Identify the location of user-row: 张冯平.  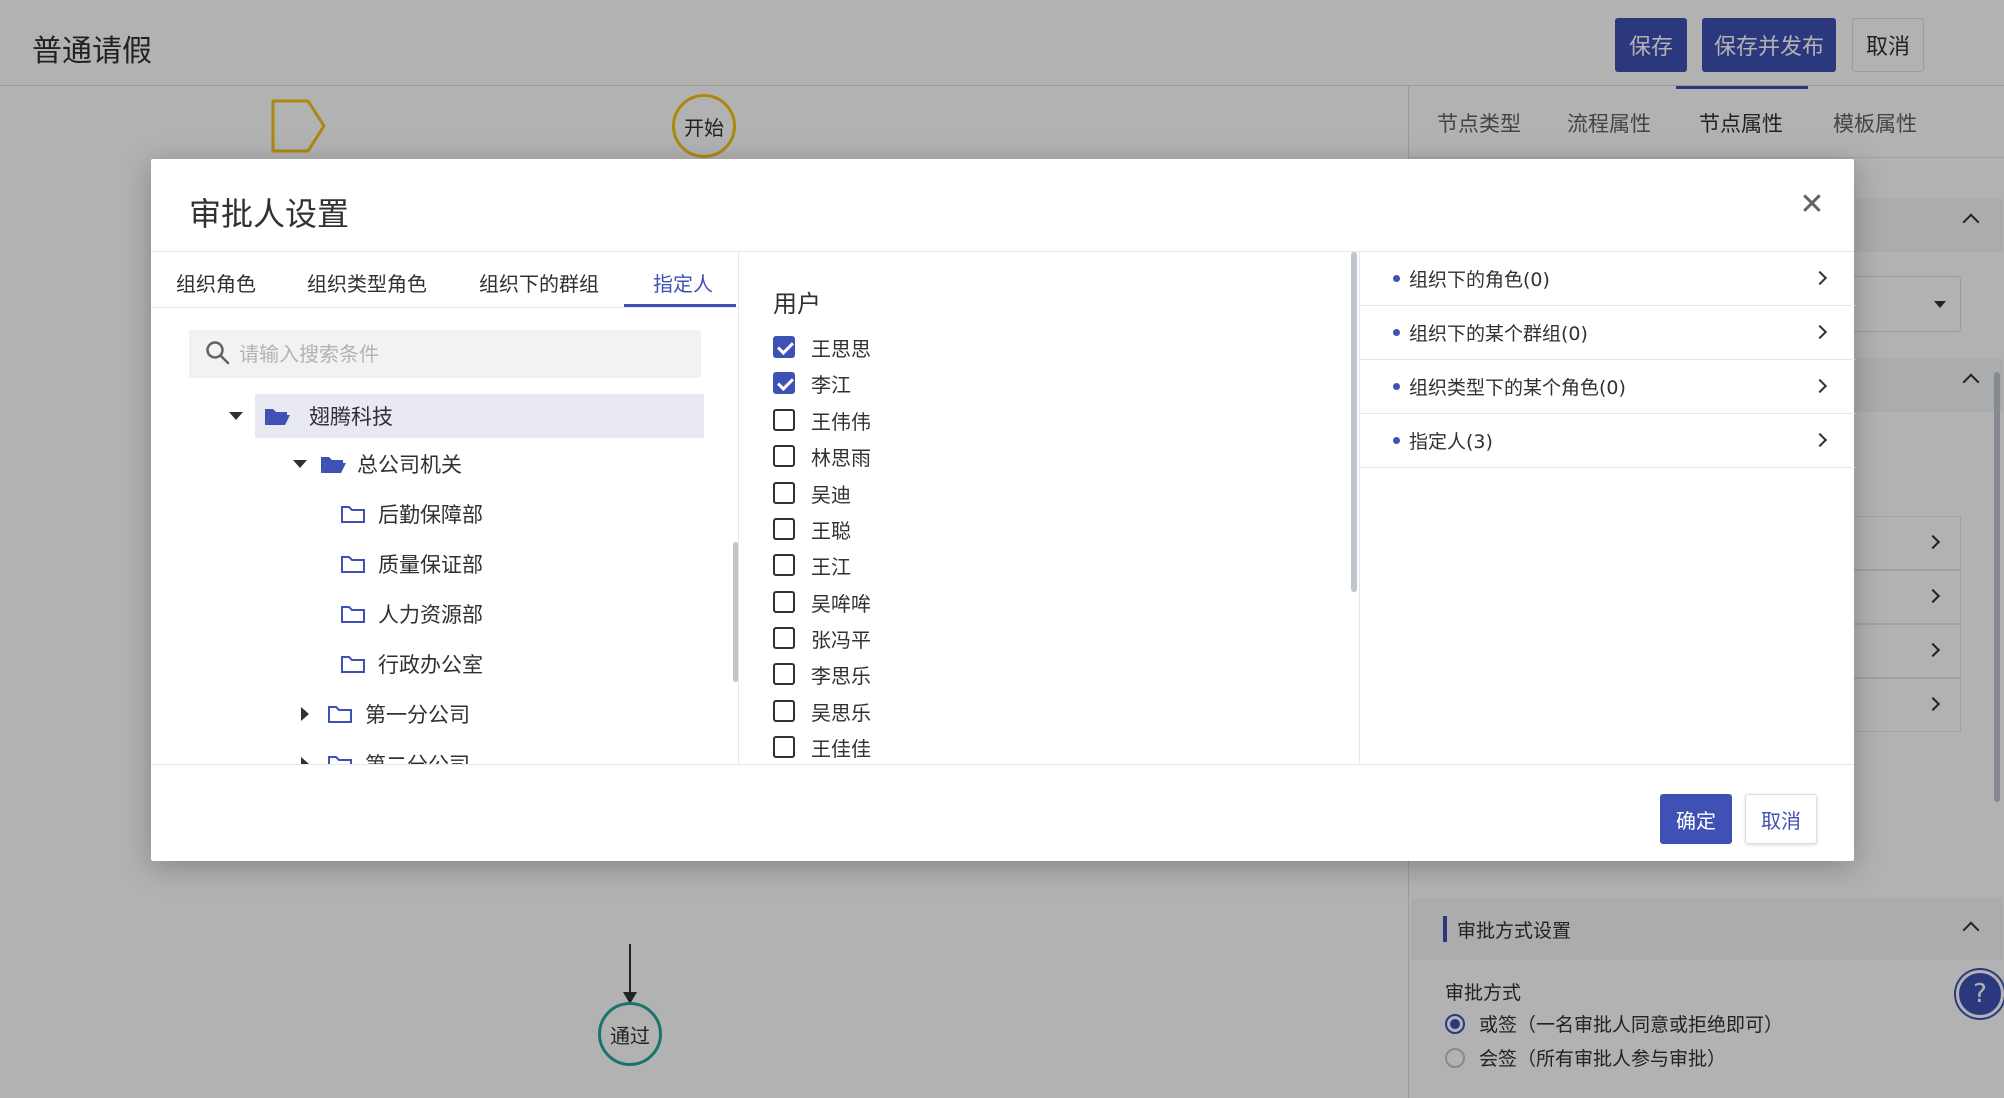
(822, 638).